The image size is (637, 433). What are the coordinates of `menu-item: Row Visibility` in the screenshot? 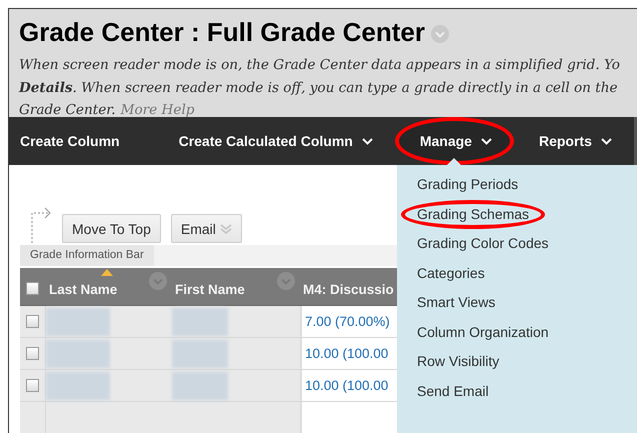 It's located at (458, 361).